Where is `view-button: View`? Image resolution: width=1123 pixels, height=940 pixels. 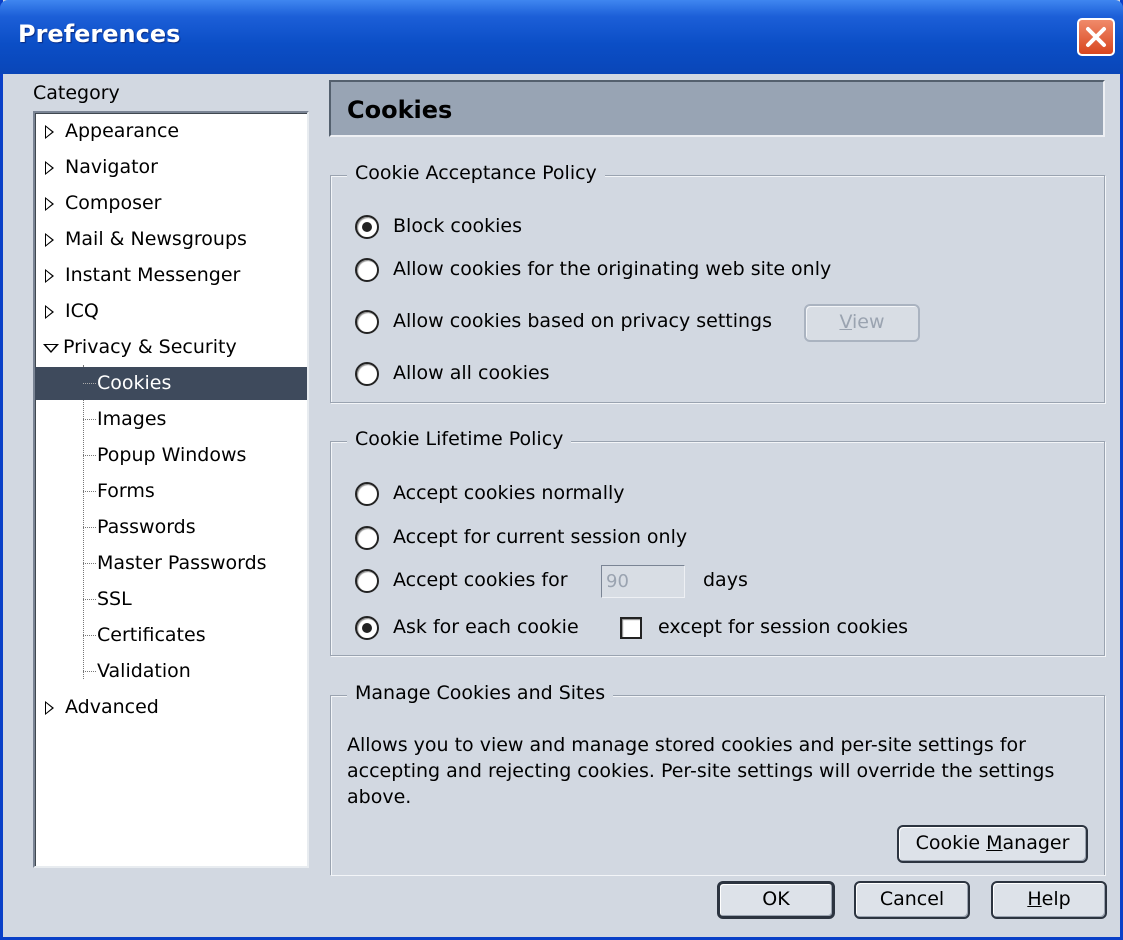 view-button: View is located at coordinates (862, 323).